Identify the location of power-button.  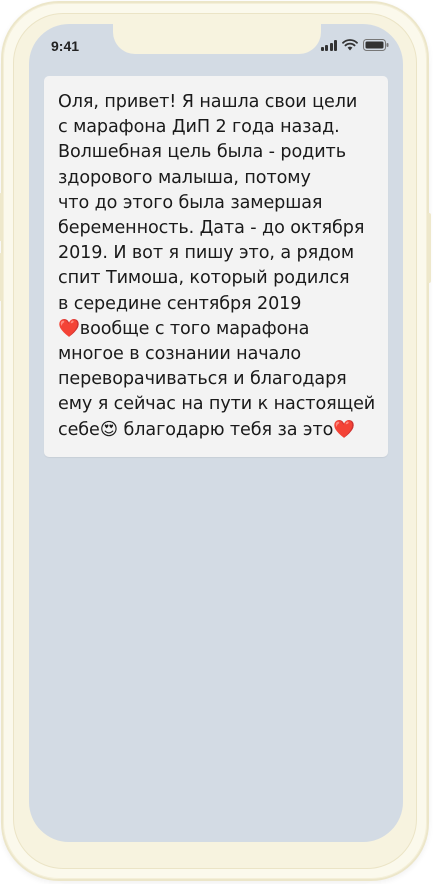
(429, 248).